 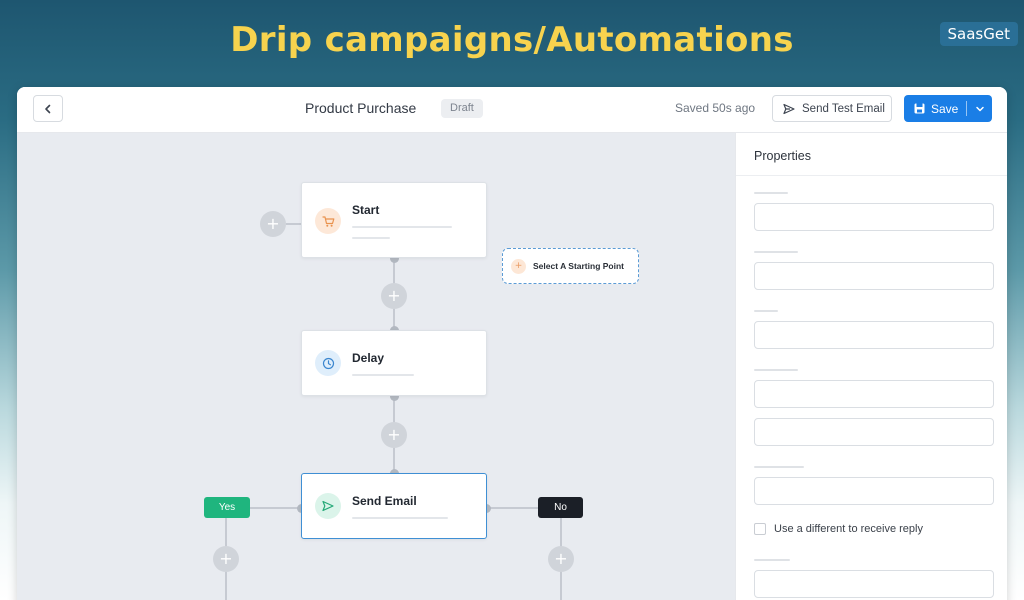 I want to click on cart-icon, so click(x=327, y=221).